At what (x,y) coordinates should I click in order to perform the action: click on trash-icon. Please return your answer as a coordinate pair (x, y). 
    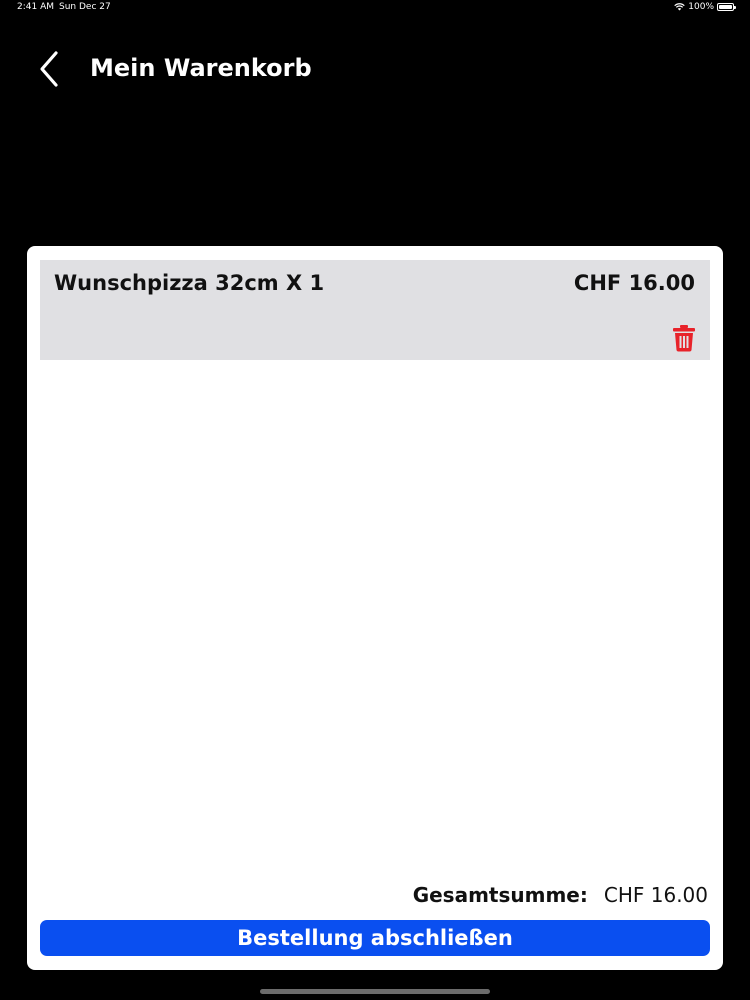
    Looking at the image, I should click on (684, 338).